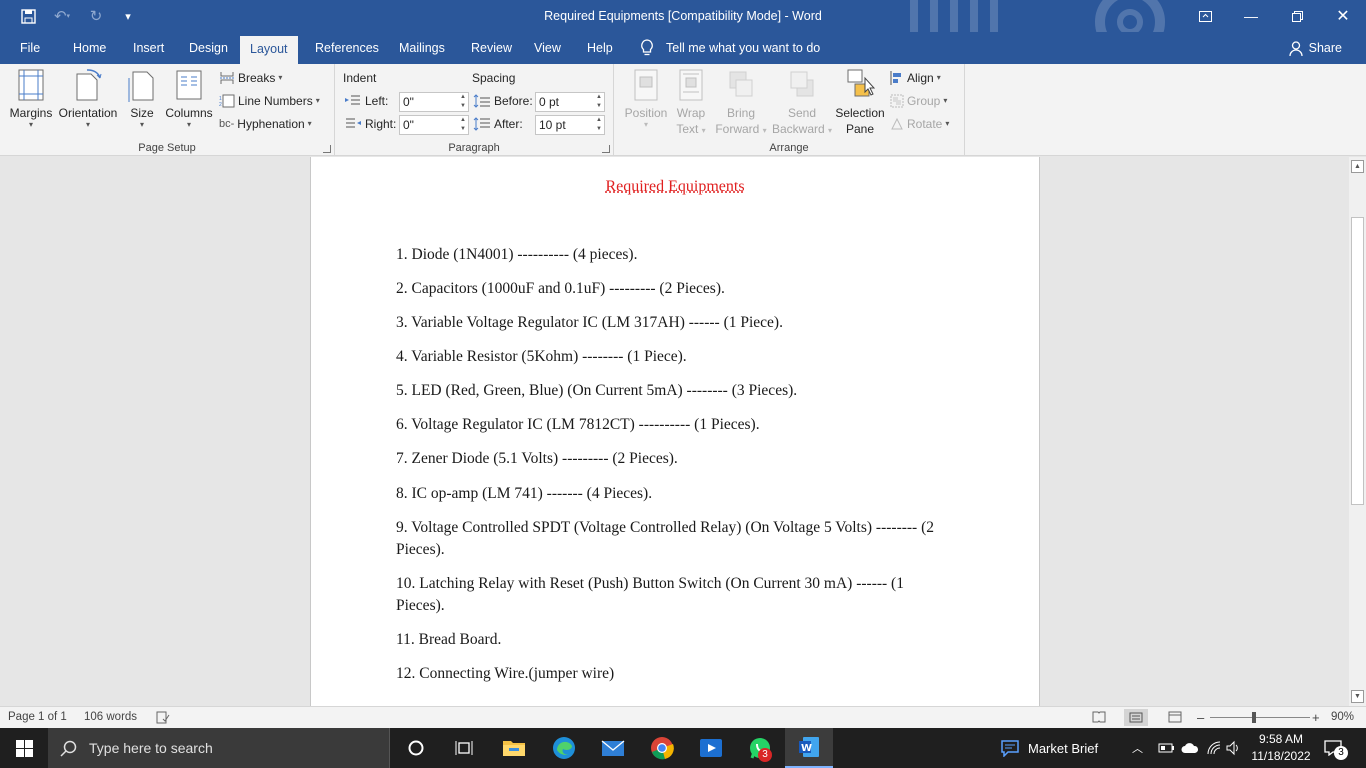 This screenshot has height=768, width=1366. Describe the element at coordinates (514, 748) in the screenshot. I see `file-explorer-button` at that location.